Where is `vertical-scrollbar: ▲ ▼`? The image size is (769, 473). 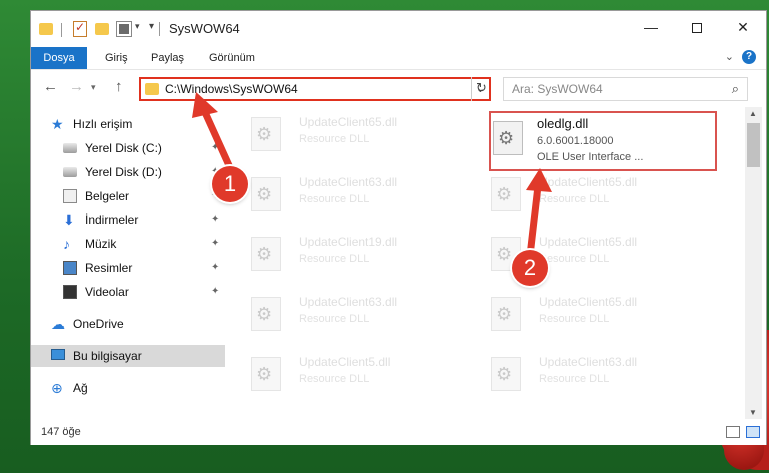 vertical-scrollbar: ▲ ▼ is located at coordinates (753, 263).